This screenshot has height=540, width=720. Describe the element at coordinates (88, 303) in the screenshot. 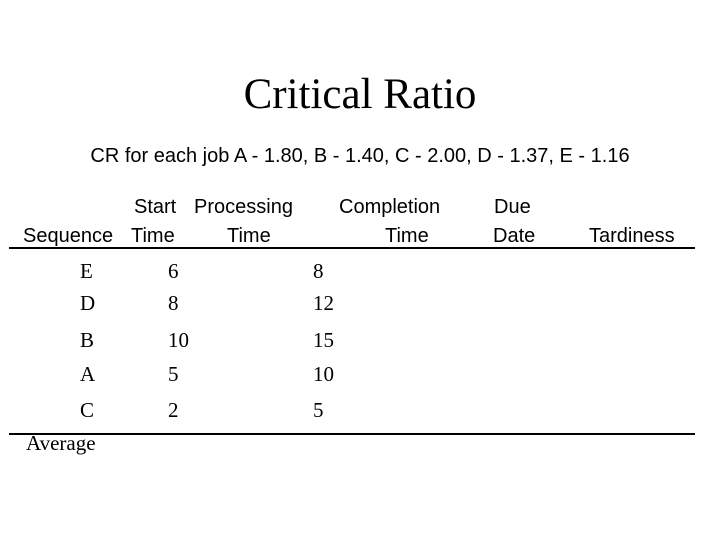

I see `cell-job: D` at that location.